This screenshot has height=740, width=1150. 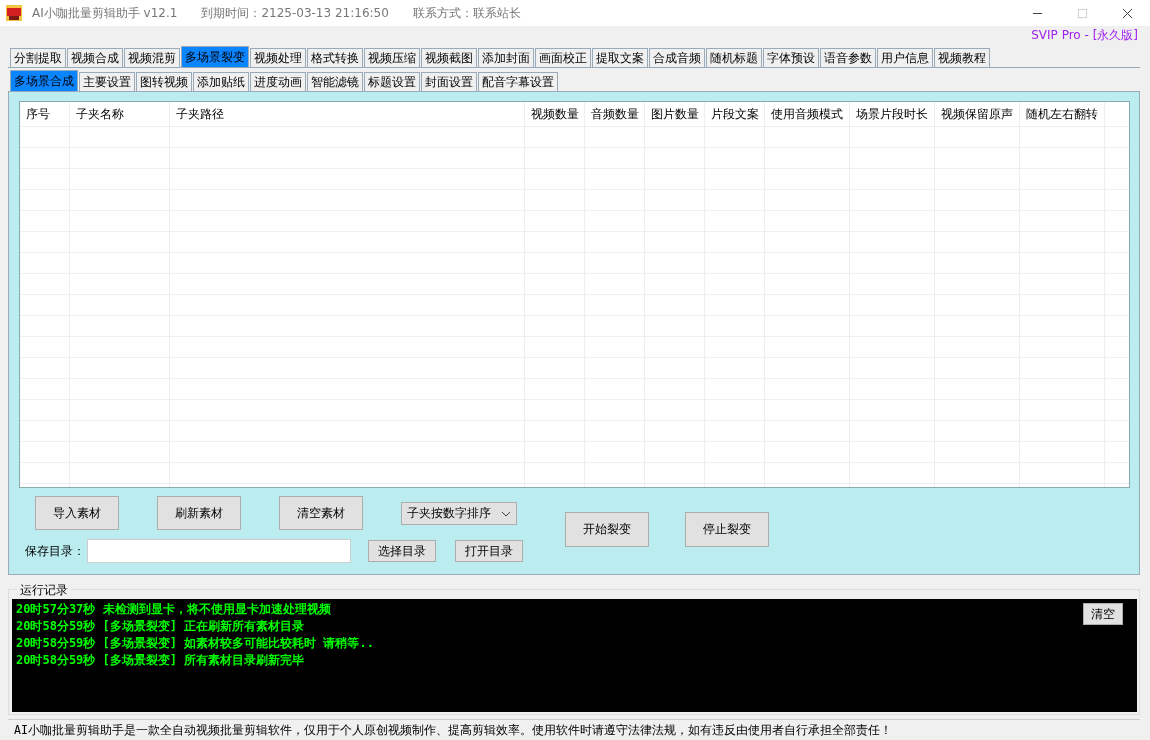 What do you see at coordinates (335, 81) in the screenshot?
I see `subtab: 智能滤镜` at bounding box center [335, 81].